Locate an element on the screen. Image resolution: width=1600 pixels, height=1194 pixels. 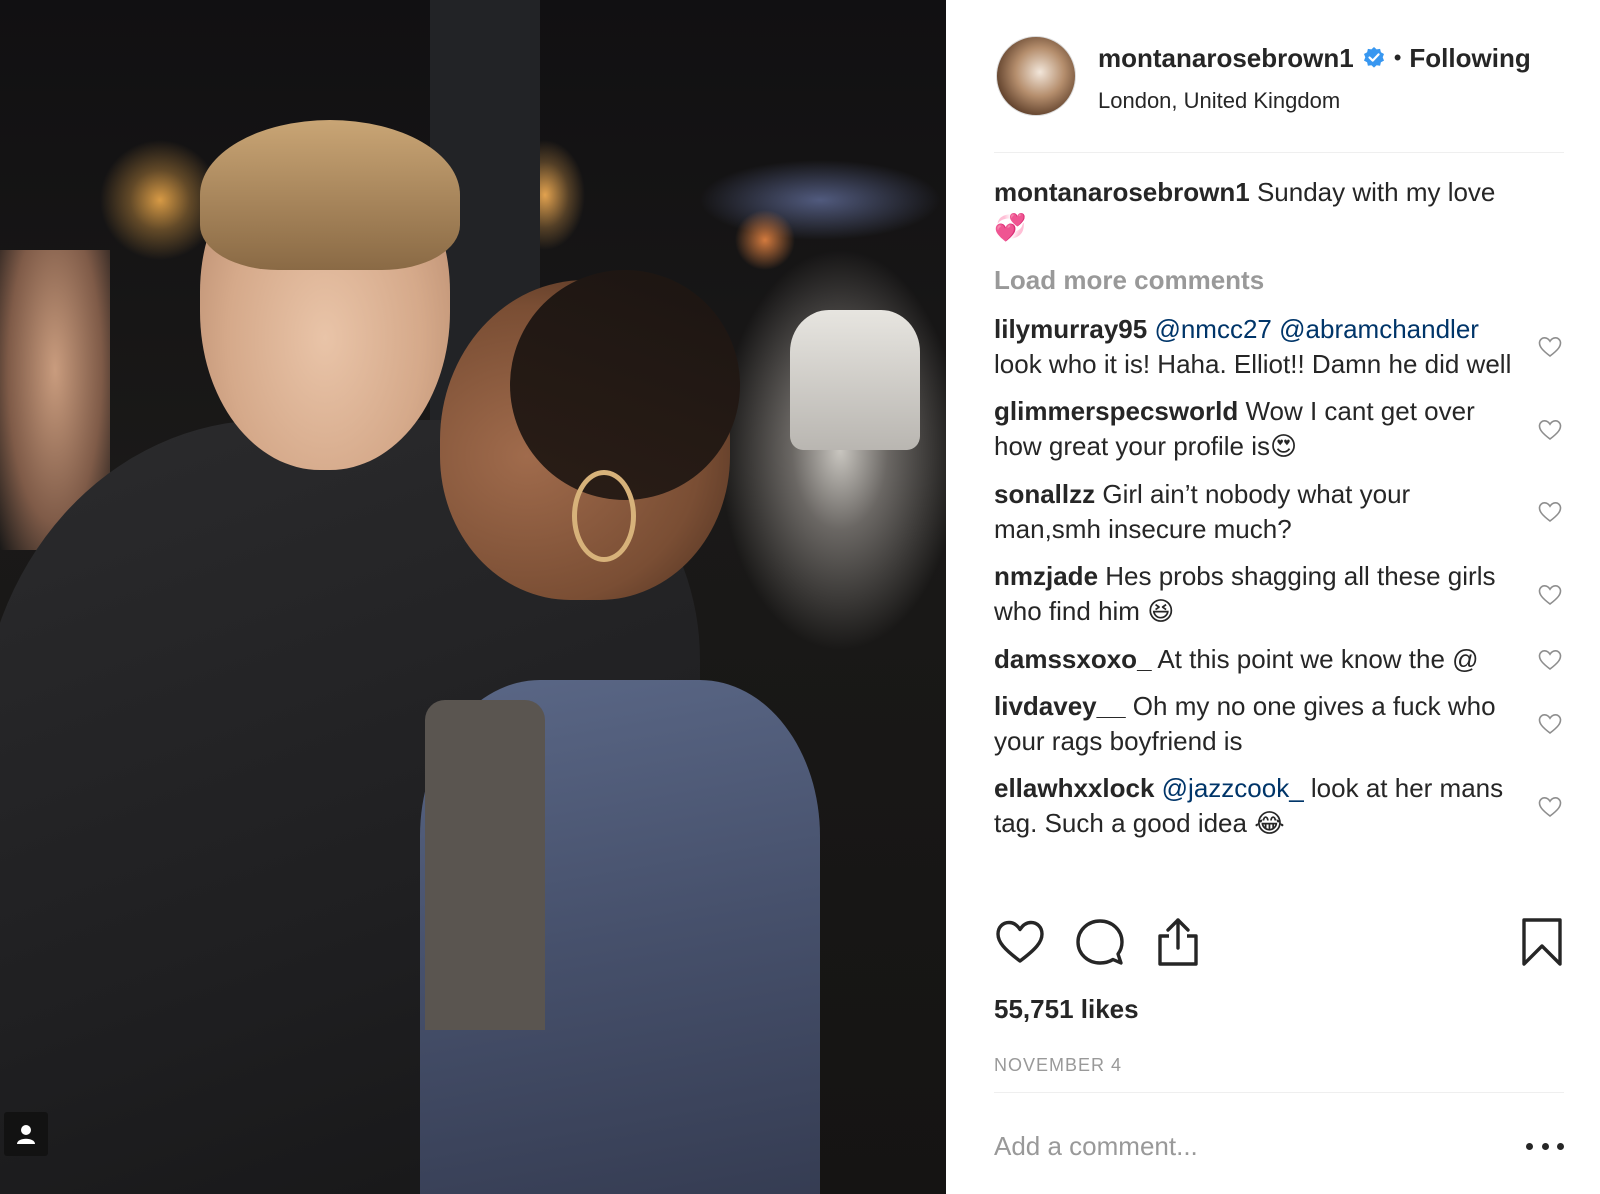
caption-username: montanarosebrown1 is located at coordinates (1122, 192).